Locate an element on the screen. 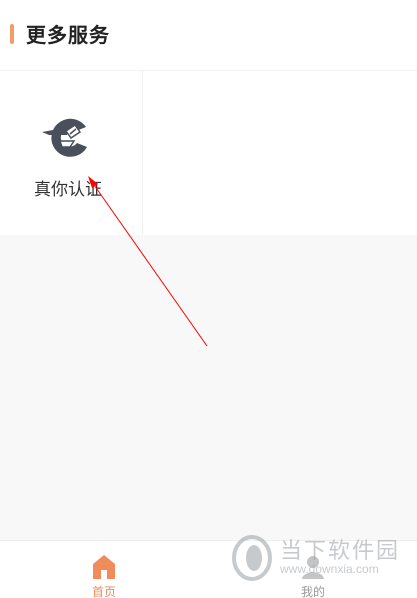 This screenshot has height=598, width=417. identity-verification-icon is located at coordinates (64, 137).